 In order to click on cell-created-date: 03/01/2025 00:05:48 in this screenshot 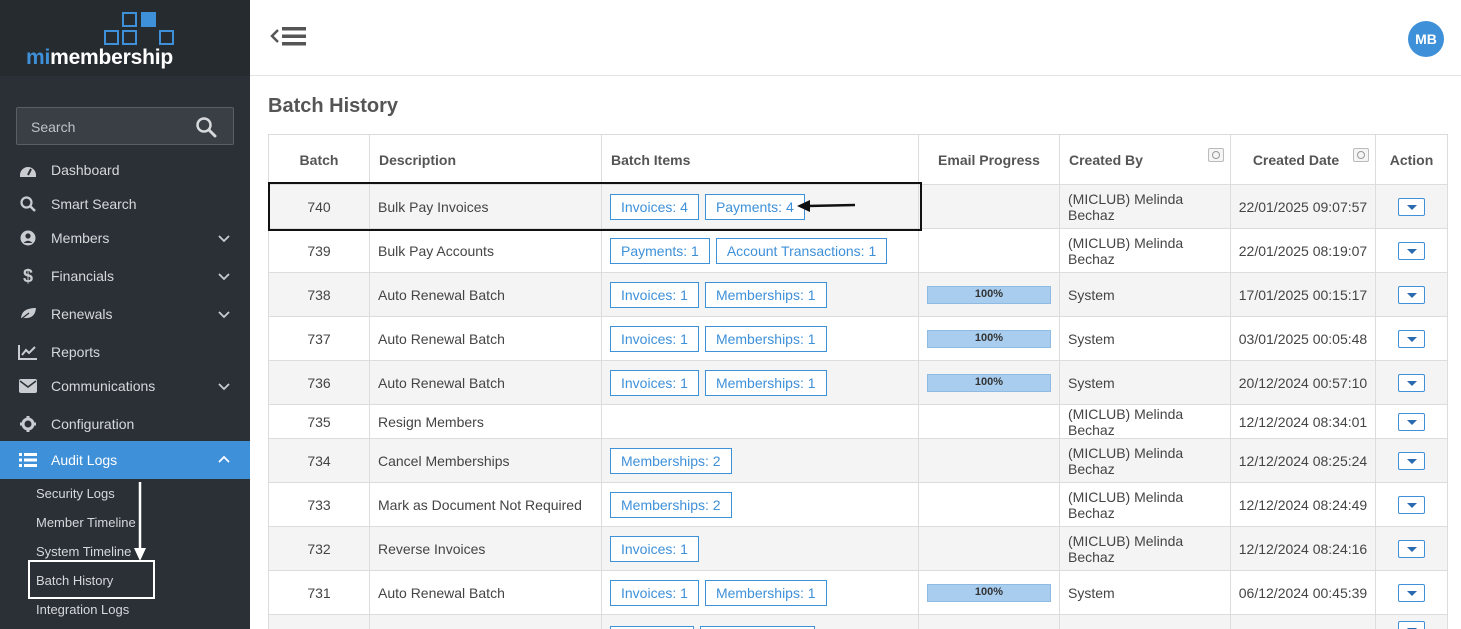, I will do `click(1303, 338)`.